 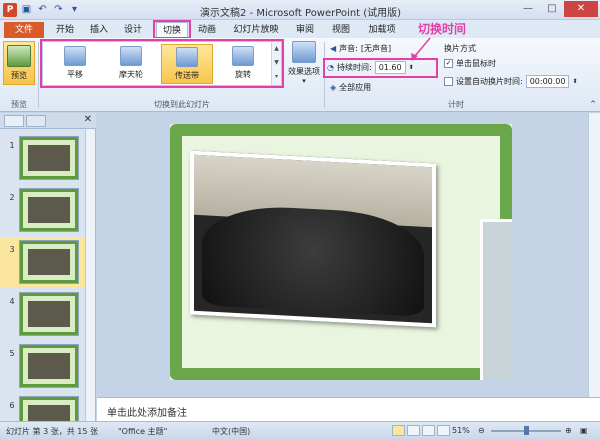 What do you see at coordinates (24, 30) in the screenshot?
I see `tab-file: 文件` at bounding box center [24, 30].